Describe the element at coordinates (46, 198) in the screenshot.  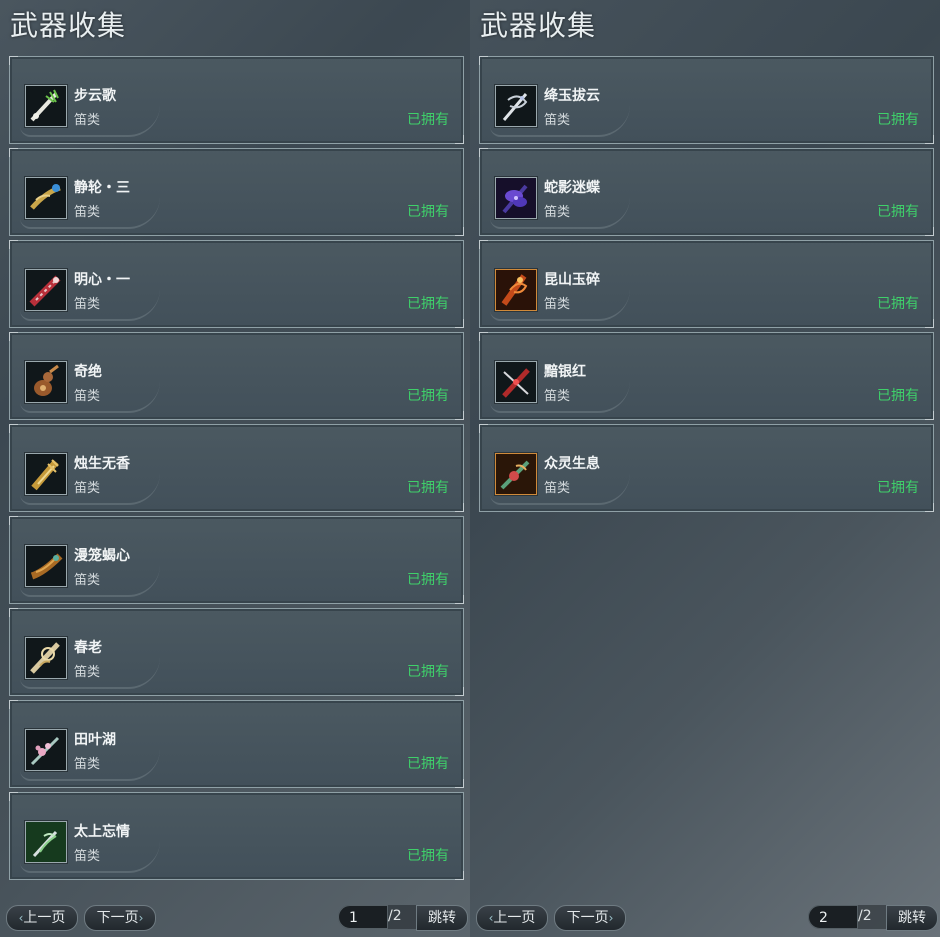
I see `flute-gold-blue-icon` at that location.